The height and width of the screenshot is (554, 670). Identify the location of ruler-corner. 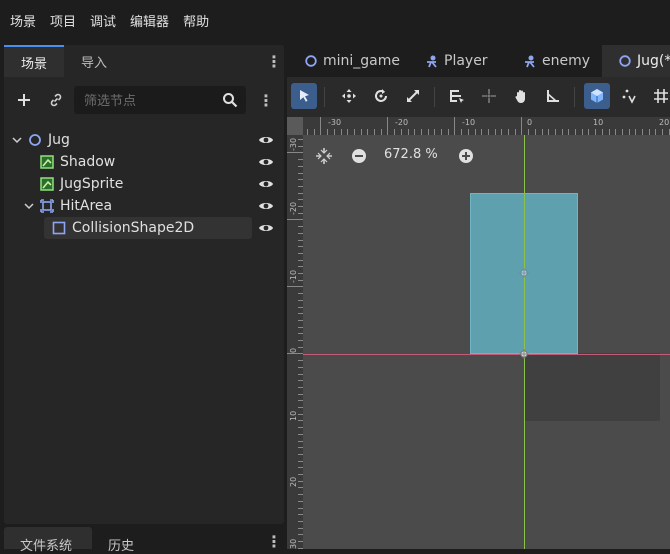
(295, 126).